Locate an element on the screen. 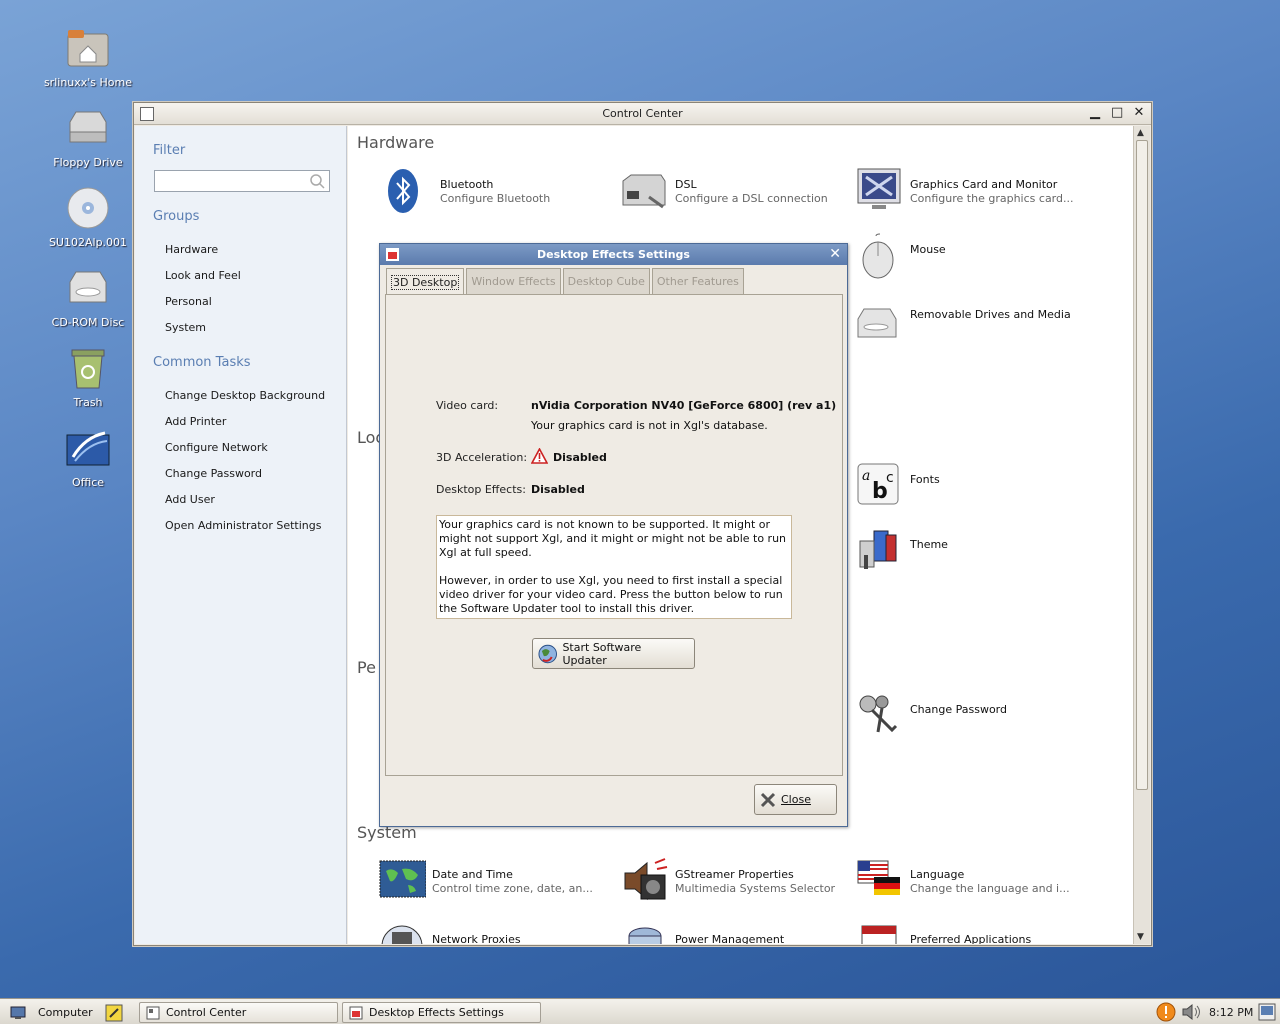 The image size is (1280, 1024). tab-window-effects: Window Effects is located at coordinates (513, 281).